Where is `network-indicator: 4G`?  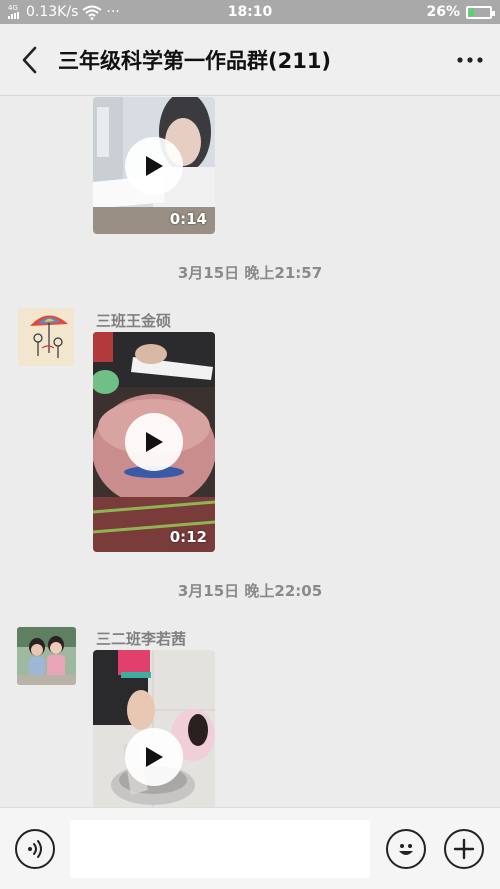
network-indicator: 4G is located at coordinates (14, 12).